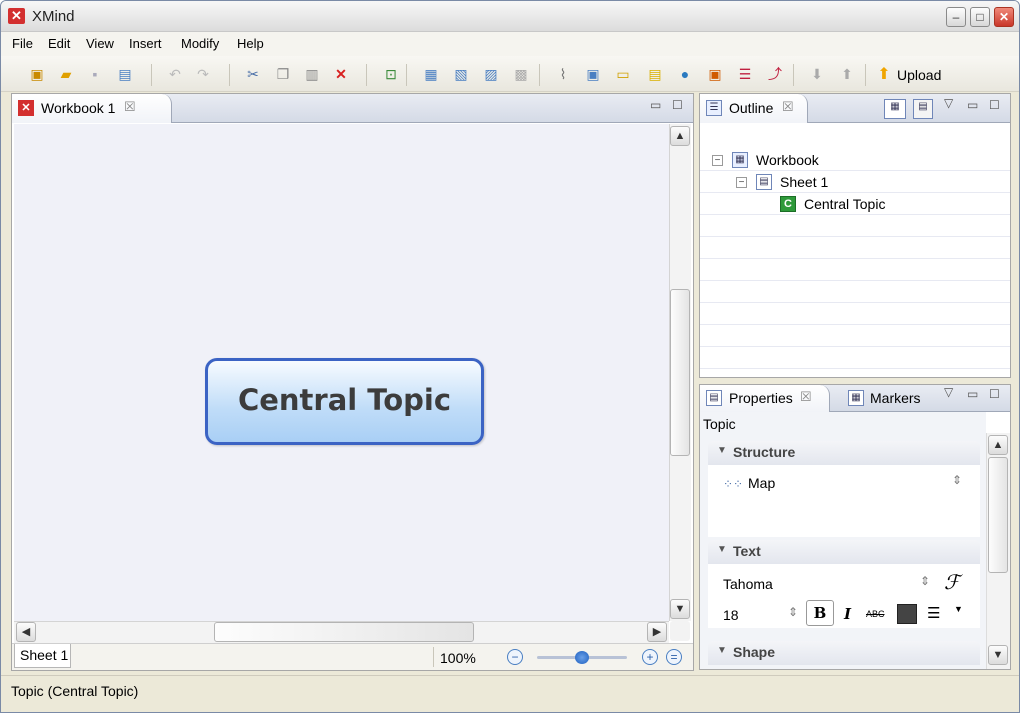 This screenshot has height=713, width=1020. Describe the element at coordinates (593, 74) in the screenshot. I see `image-icon: ▣` at that location.